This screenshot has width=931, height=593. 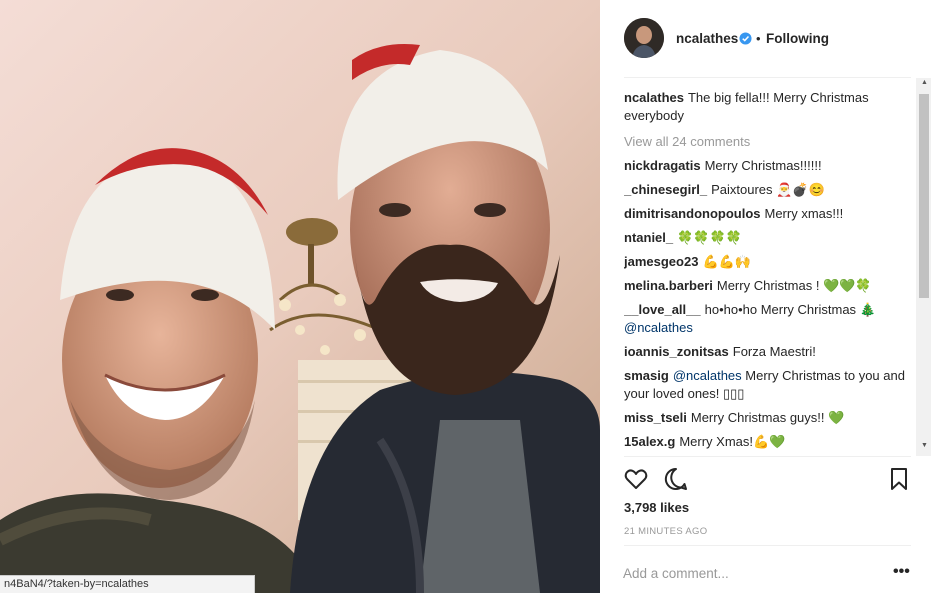 What do you see at coordinates (924, 196) in the screenshot?
I see `scrollbar-thumb` at bounding box center [924, 196].